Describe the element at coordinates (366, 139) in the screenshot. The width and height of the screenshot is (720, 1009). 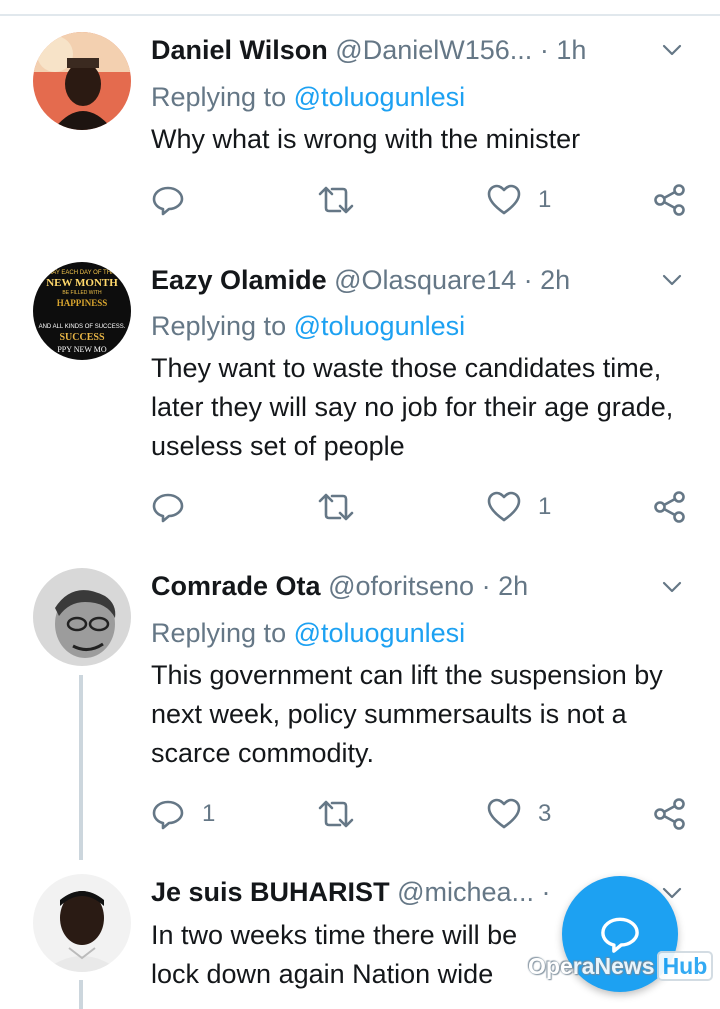
I see `tweet-text: Why what is wrong with the minister` at that location.